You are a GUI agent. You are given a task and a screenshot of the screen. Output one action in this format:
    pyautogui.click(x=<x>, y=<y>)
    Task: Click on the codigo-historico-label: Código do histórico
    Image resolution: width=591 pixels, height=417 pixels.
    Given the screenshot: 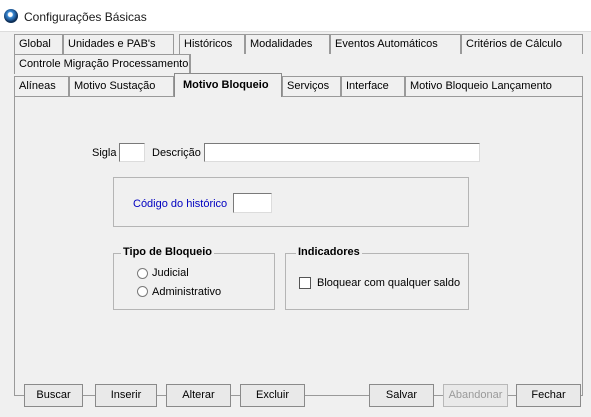 What is the action you would take?
    pyautogui.click(x=180, y=204)
    